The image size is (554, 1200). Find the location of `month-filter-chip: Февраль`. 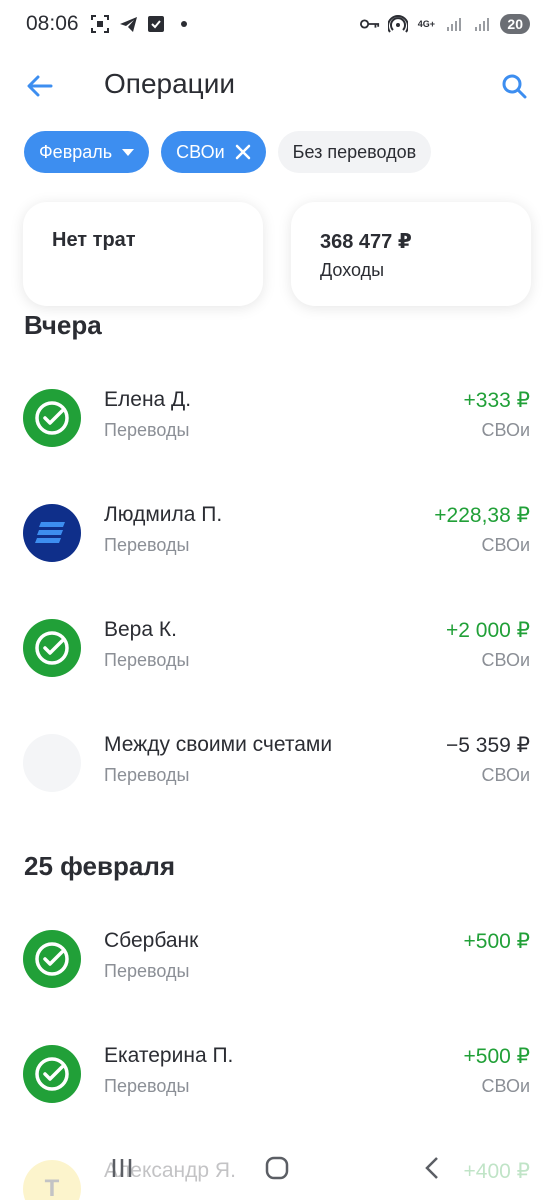

month-filter-chip: Февраль is located at coordinates (87, 152).